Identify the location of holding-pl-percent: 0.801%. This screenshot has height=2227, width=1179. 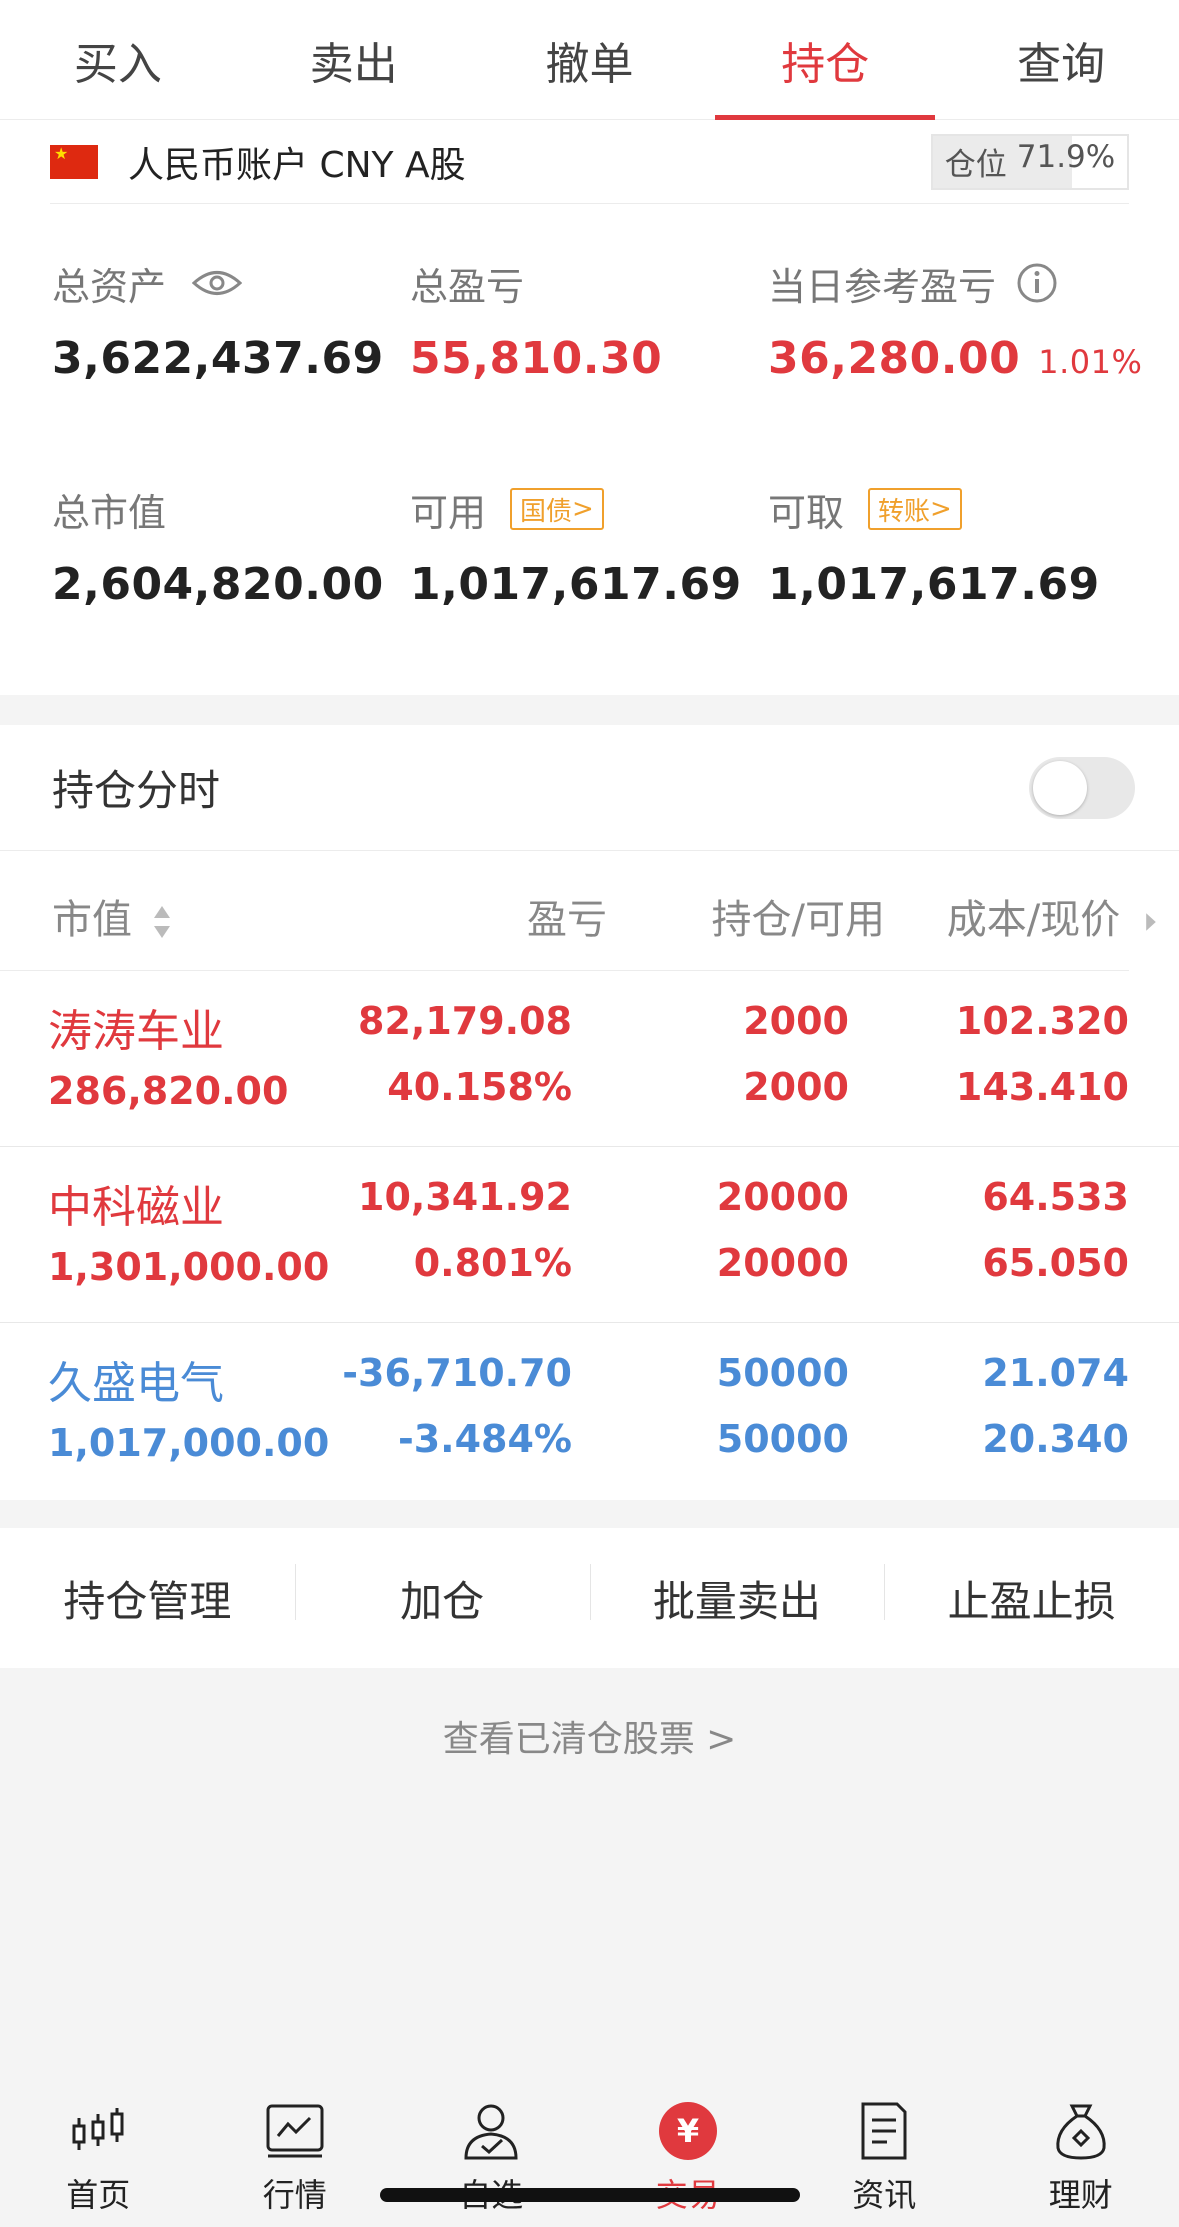
(492, 1263).